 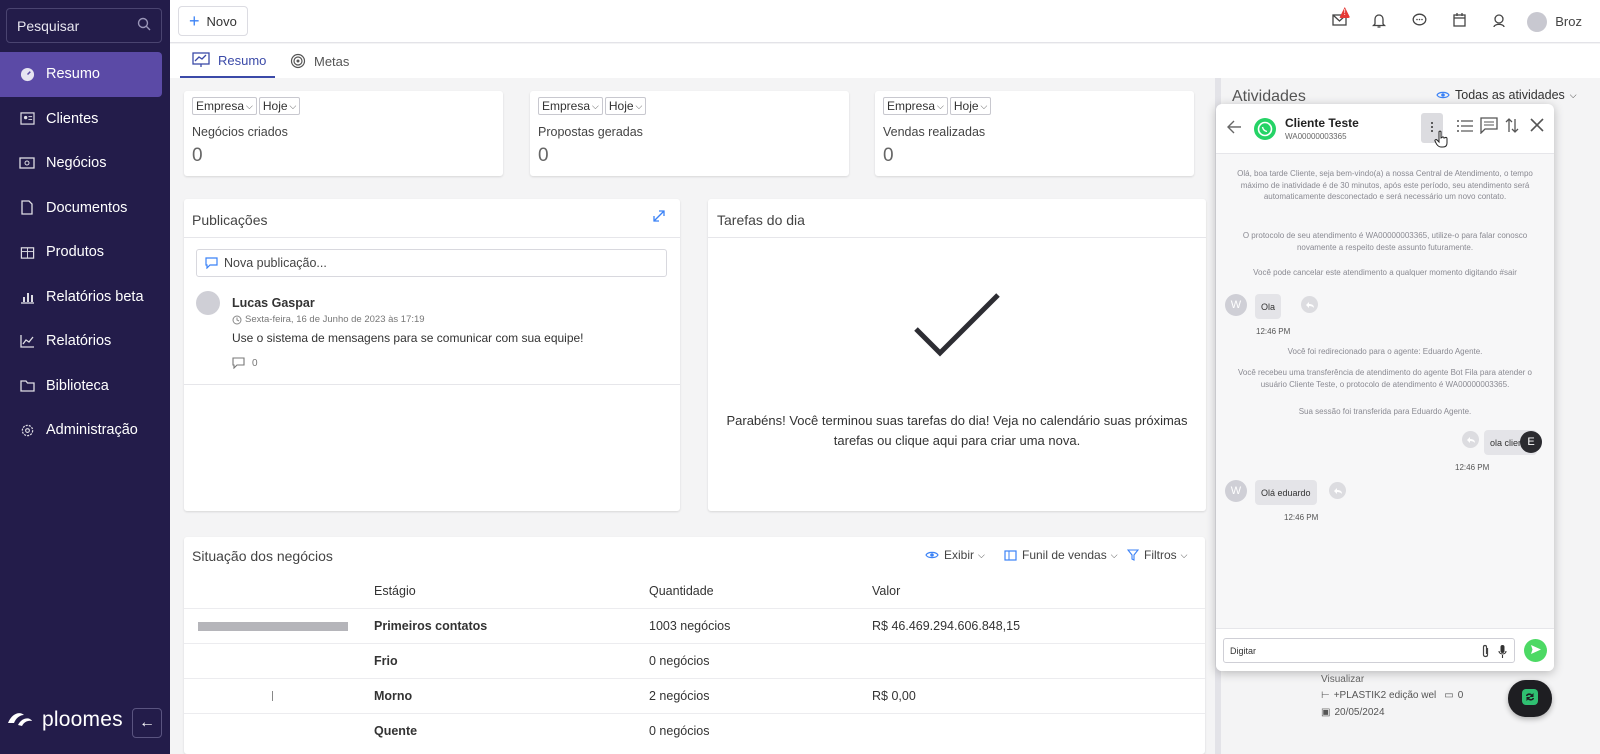 I want to click on support-button, so click(x=1499, y=21).